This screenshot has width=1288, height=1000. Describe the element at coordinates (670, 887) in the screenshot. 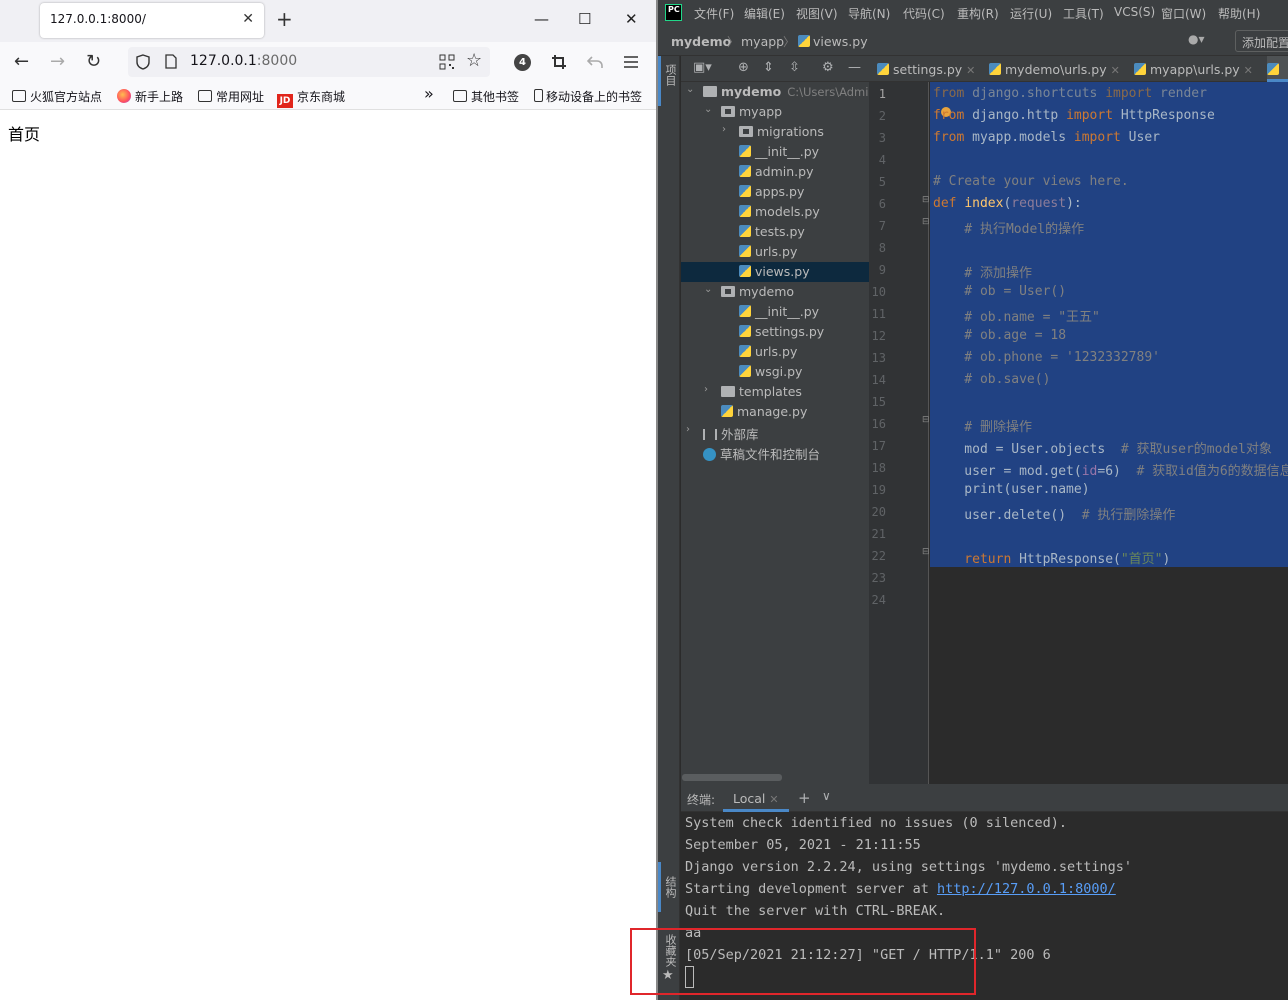

I see `structure-tool-button: 结构` at that location.